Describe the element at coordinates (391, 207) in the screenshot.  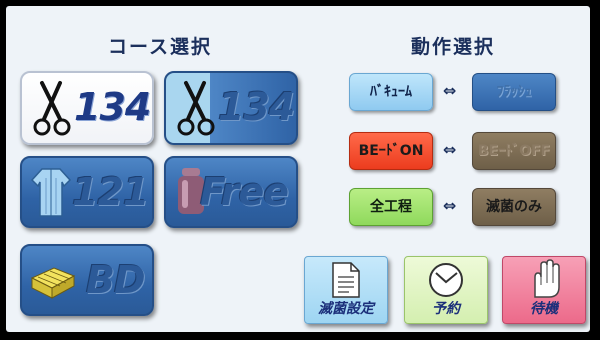
I see `all-process-button: 全工程` at that location.